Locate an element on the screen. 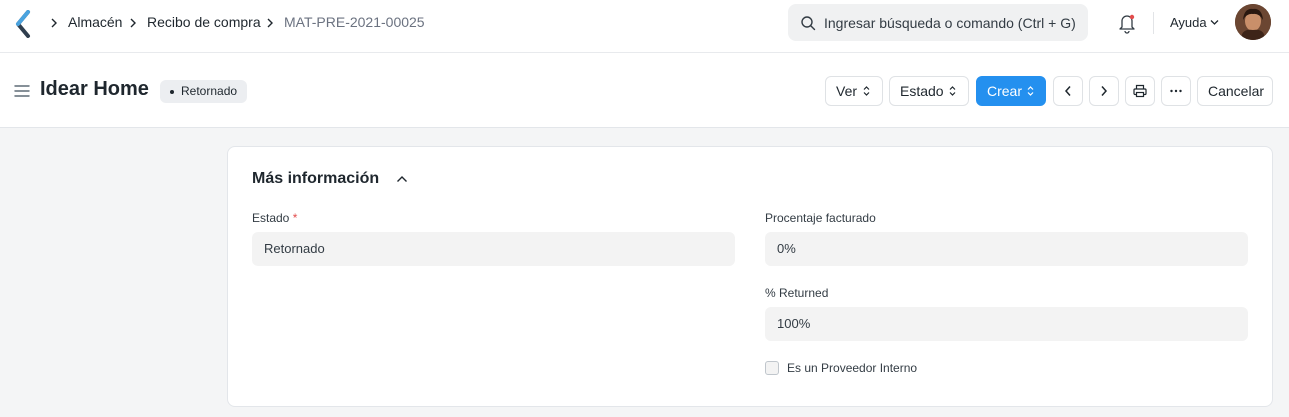 The width and height of the screenshot is (1289, 417). help-menu: Ayuda is located at coordinates (1188, 22).